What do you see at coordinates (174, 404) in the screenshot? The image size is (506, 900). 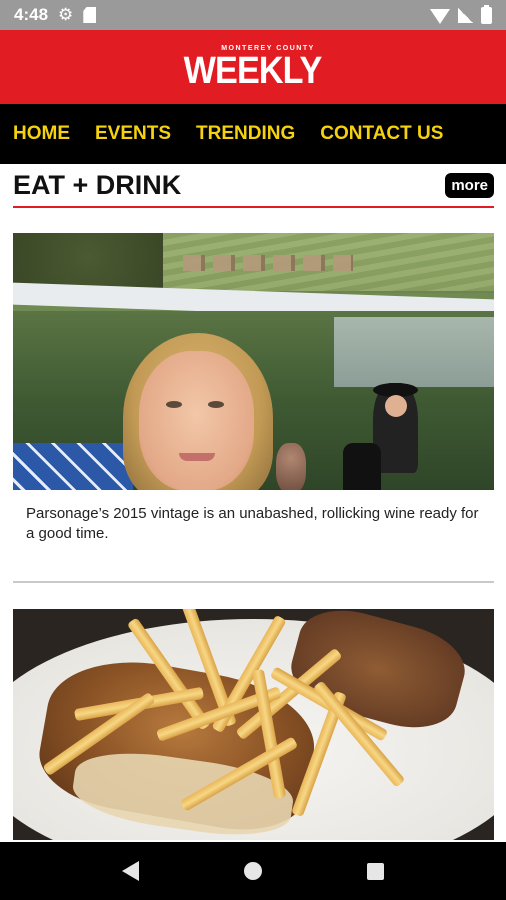 I see `left-eye` at bounding box center [174, 404].